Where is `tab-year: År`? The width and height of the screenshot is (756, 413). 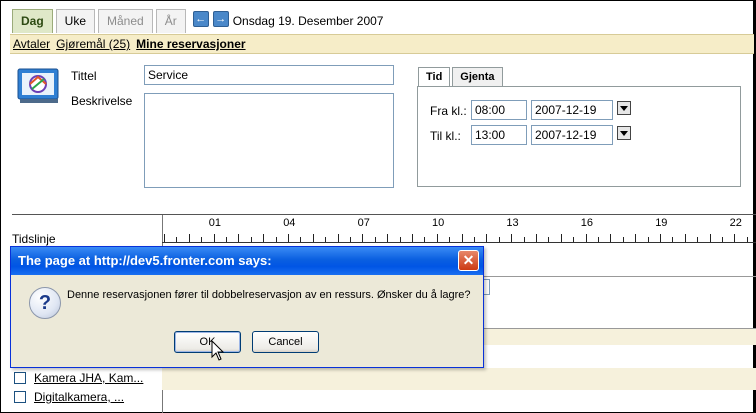 tab-year: År is located at coordinates (170, 21).